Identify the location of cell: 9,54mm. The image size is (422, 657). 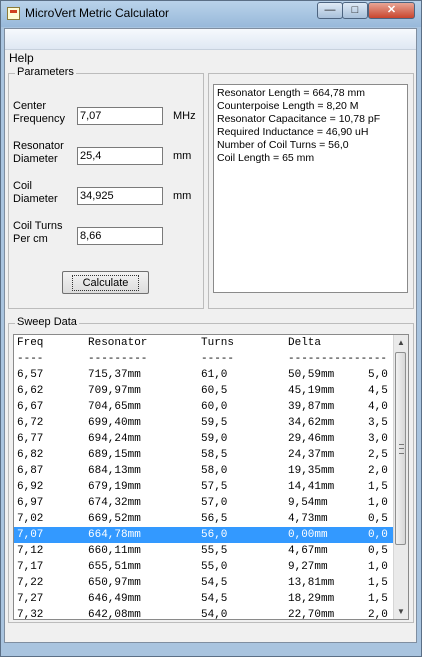
(308, 503).